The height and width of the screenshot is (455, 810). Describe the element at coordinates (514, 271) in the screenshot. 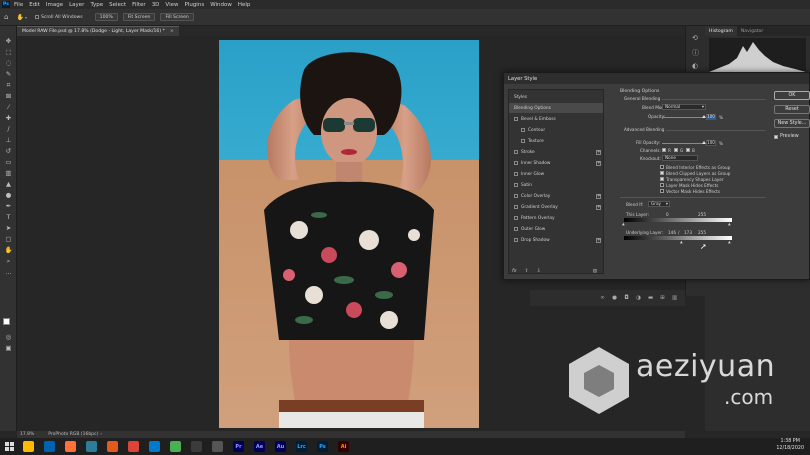

I see `fx-icon: fx` at that location.